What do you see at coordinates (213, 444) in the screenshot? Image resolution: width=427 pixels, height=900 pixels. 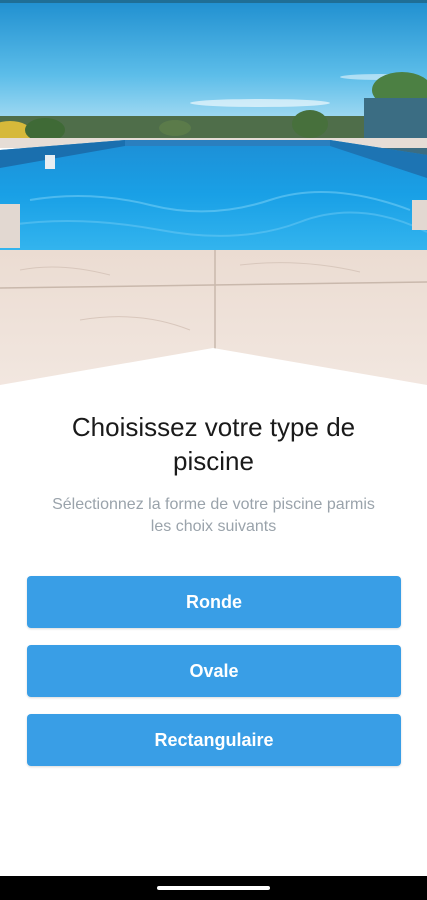 I see `page-title: Choisissez votre type de piscine` at bounding box center [213, 444].